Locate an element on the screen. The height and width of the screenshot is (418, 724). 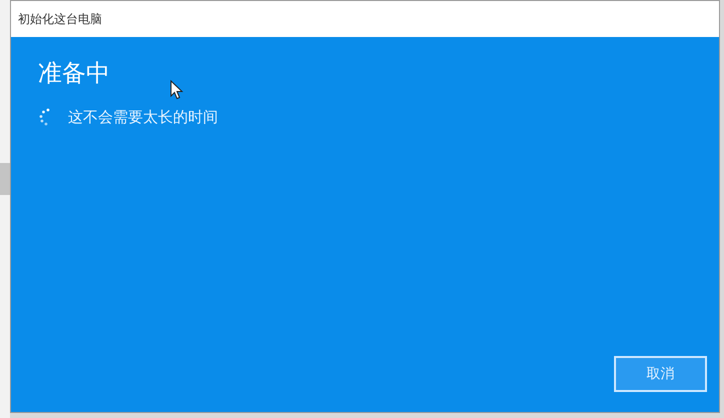
status-text: 这不会需要太长的时间 is located at coordinates (143, 117).